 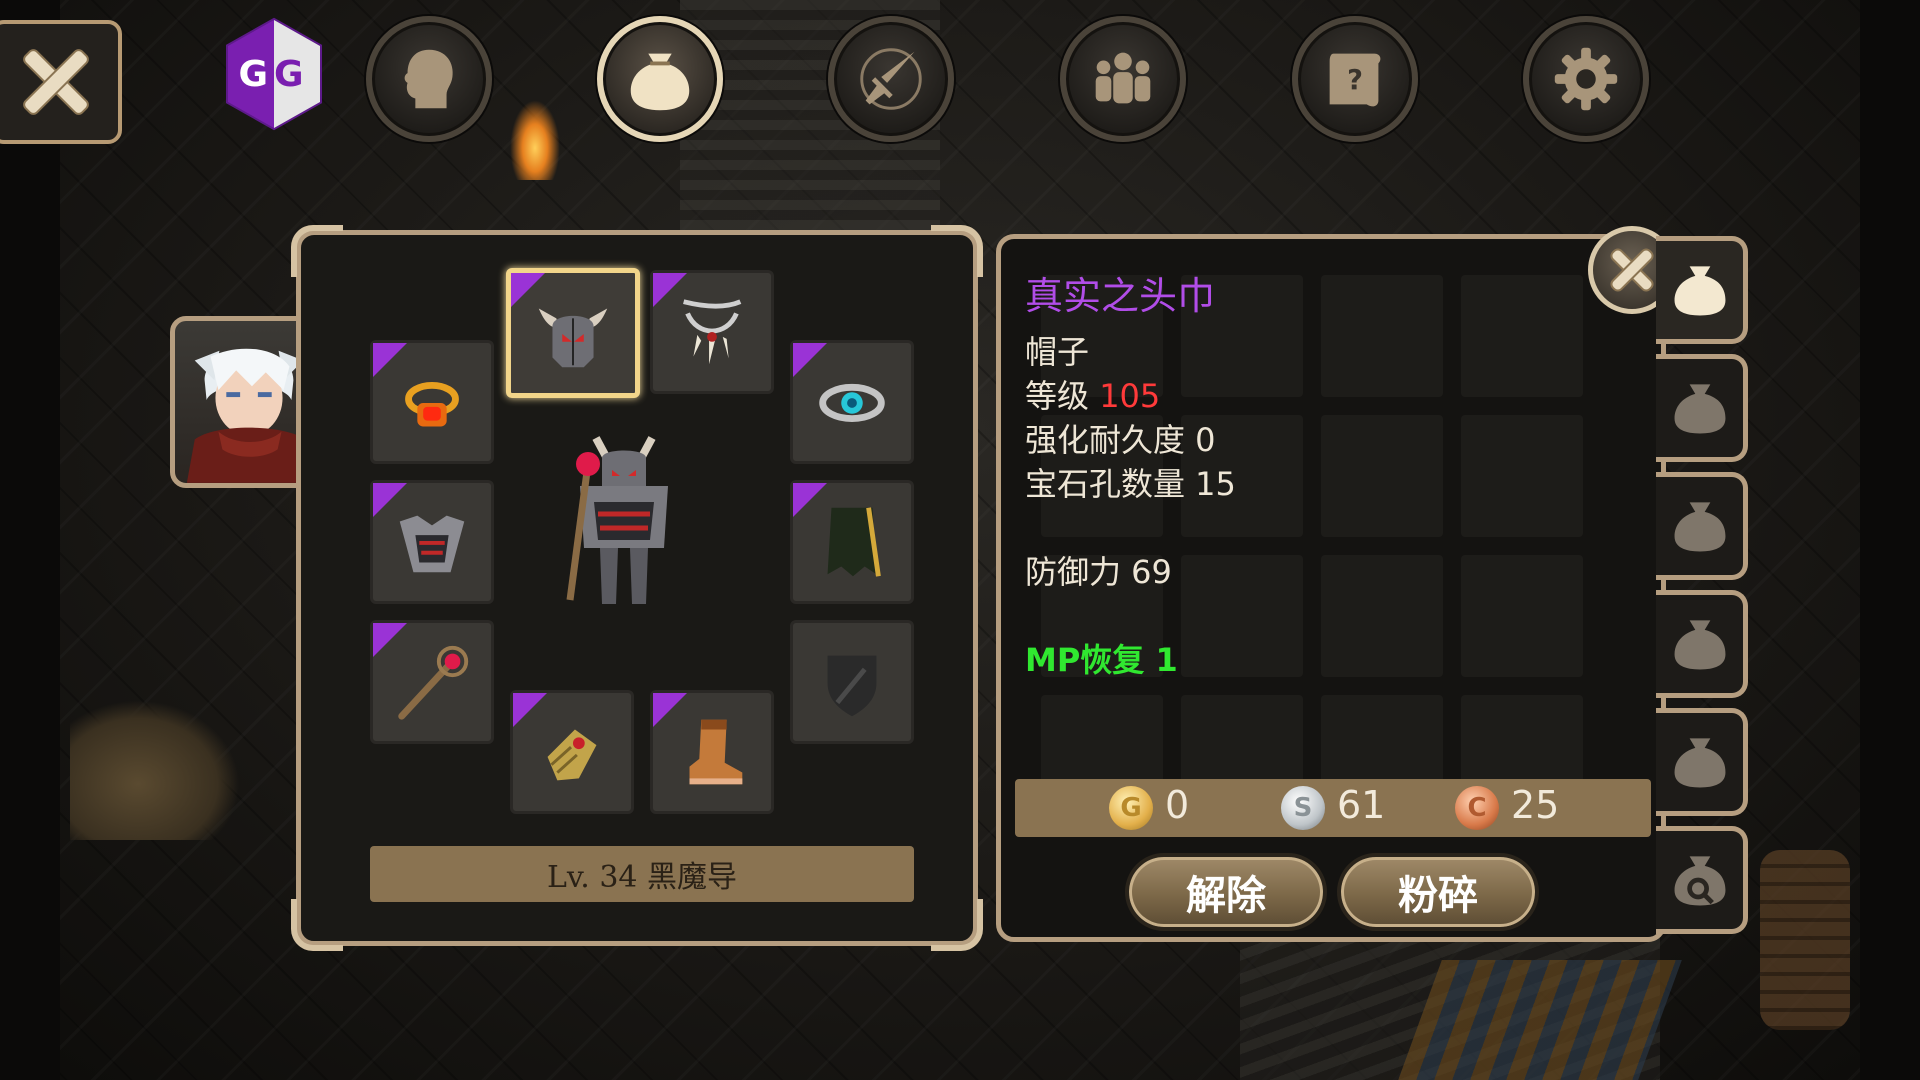 I want to click on tab-inventory, so click(x=660, y=79).